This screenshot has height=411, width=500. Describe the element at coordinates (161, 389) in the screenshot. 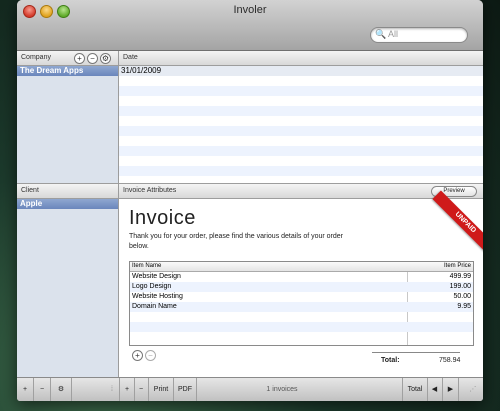

I see `print-button: Print` at that location.